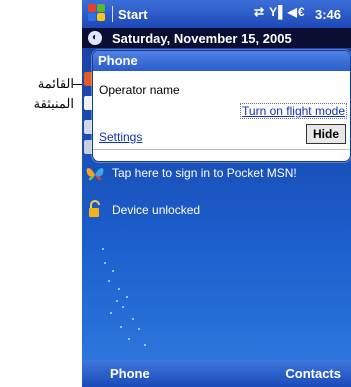 This screenshot has width=351, height=387. What do you see at coordinates (53, 103) in the screenshot?
I see `callout-line-2: المنبثقة` at bounding box center [53, 103].